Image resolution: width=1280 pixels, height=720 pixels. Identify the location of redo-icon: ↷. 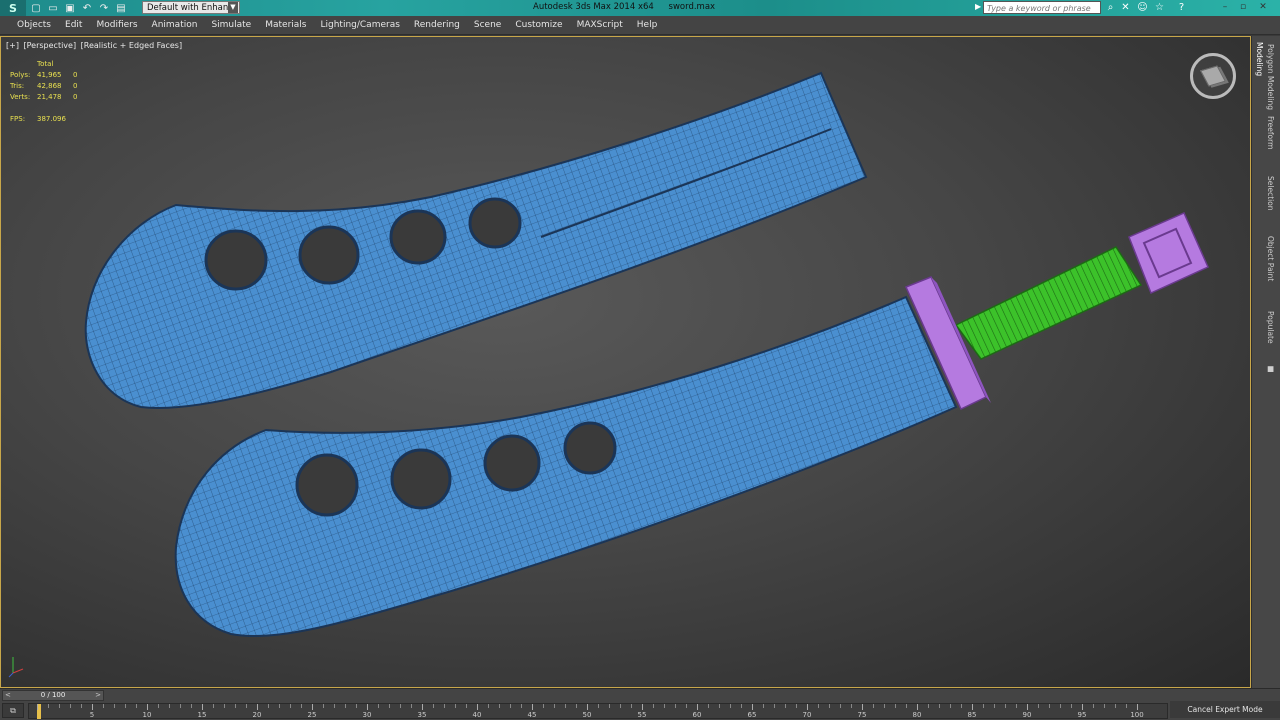
(104, 8).